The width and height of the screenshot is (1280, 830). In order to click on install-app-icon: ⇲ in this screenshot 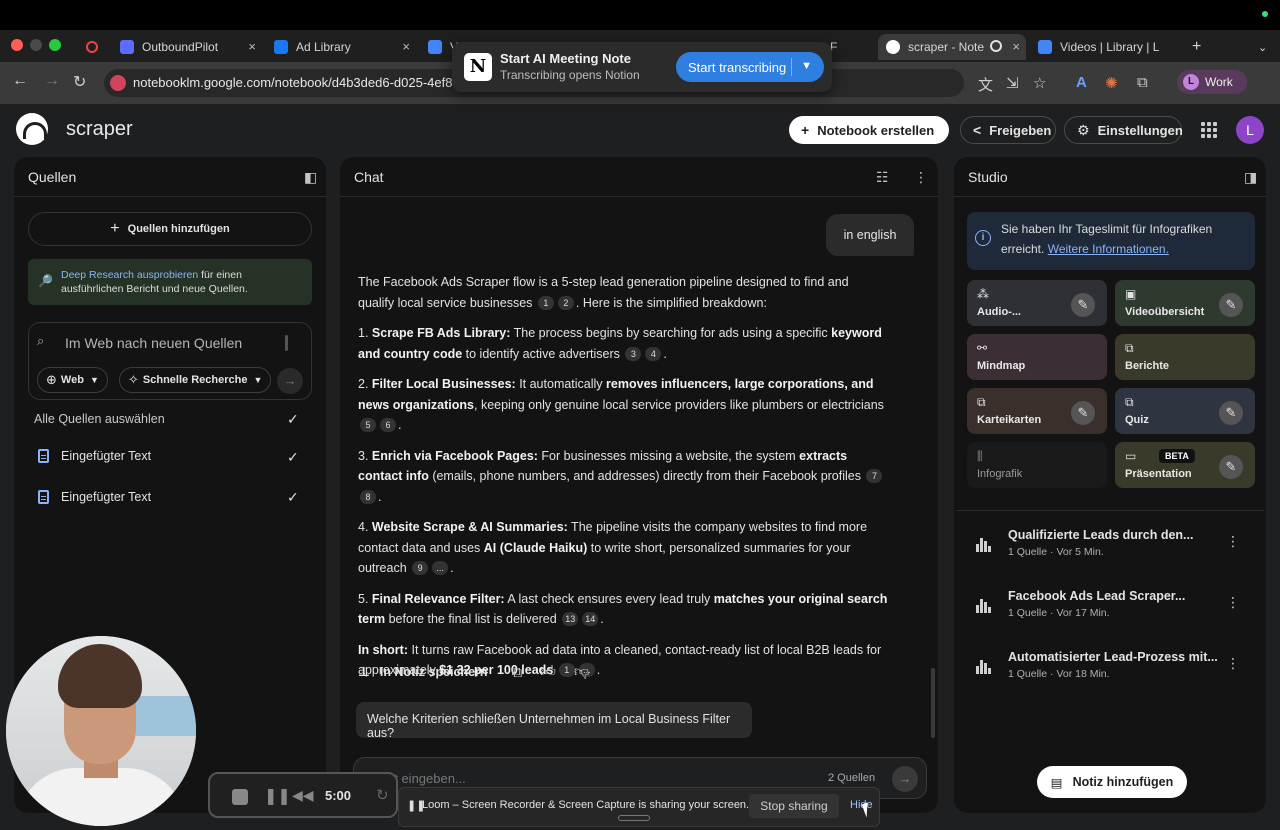, I will do `click(1012, 83)`.